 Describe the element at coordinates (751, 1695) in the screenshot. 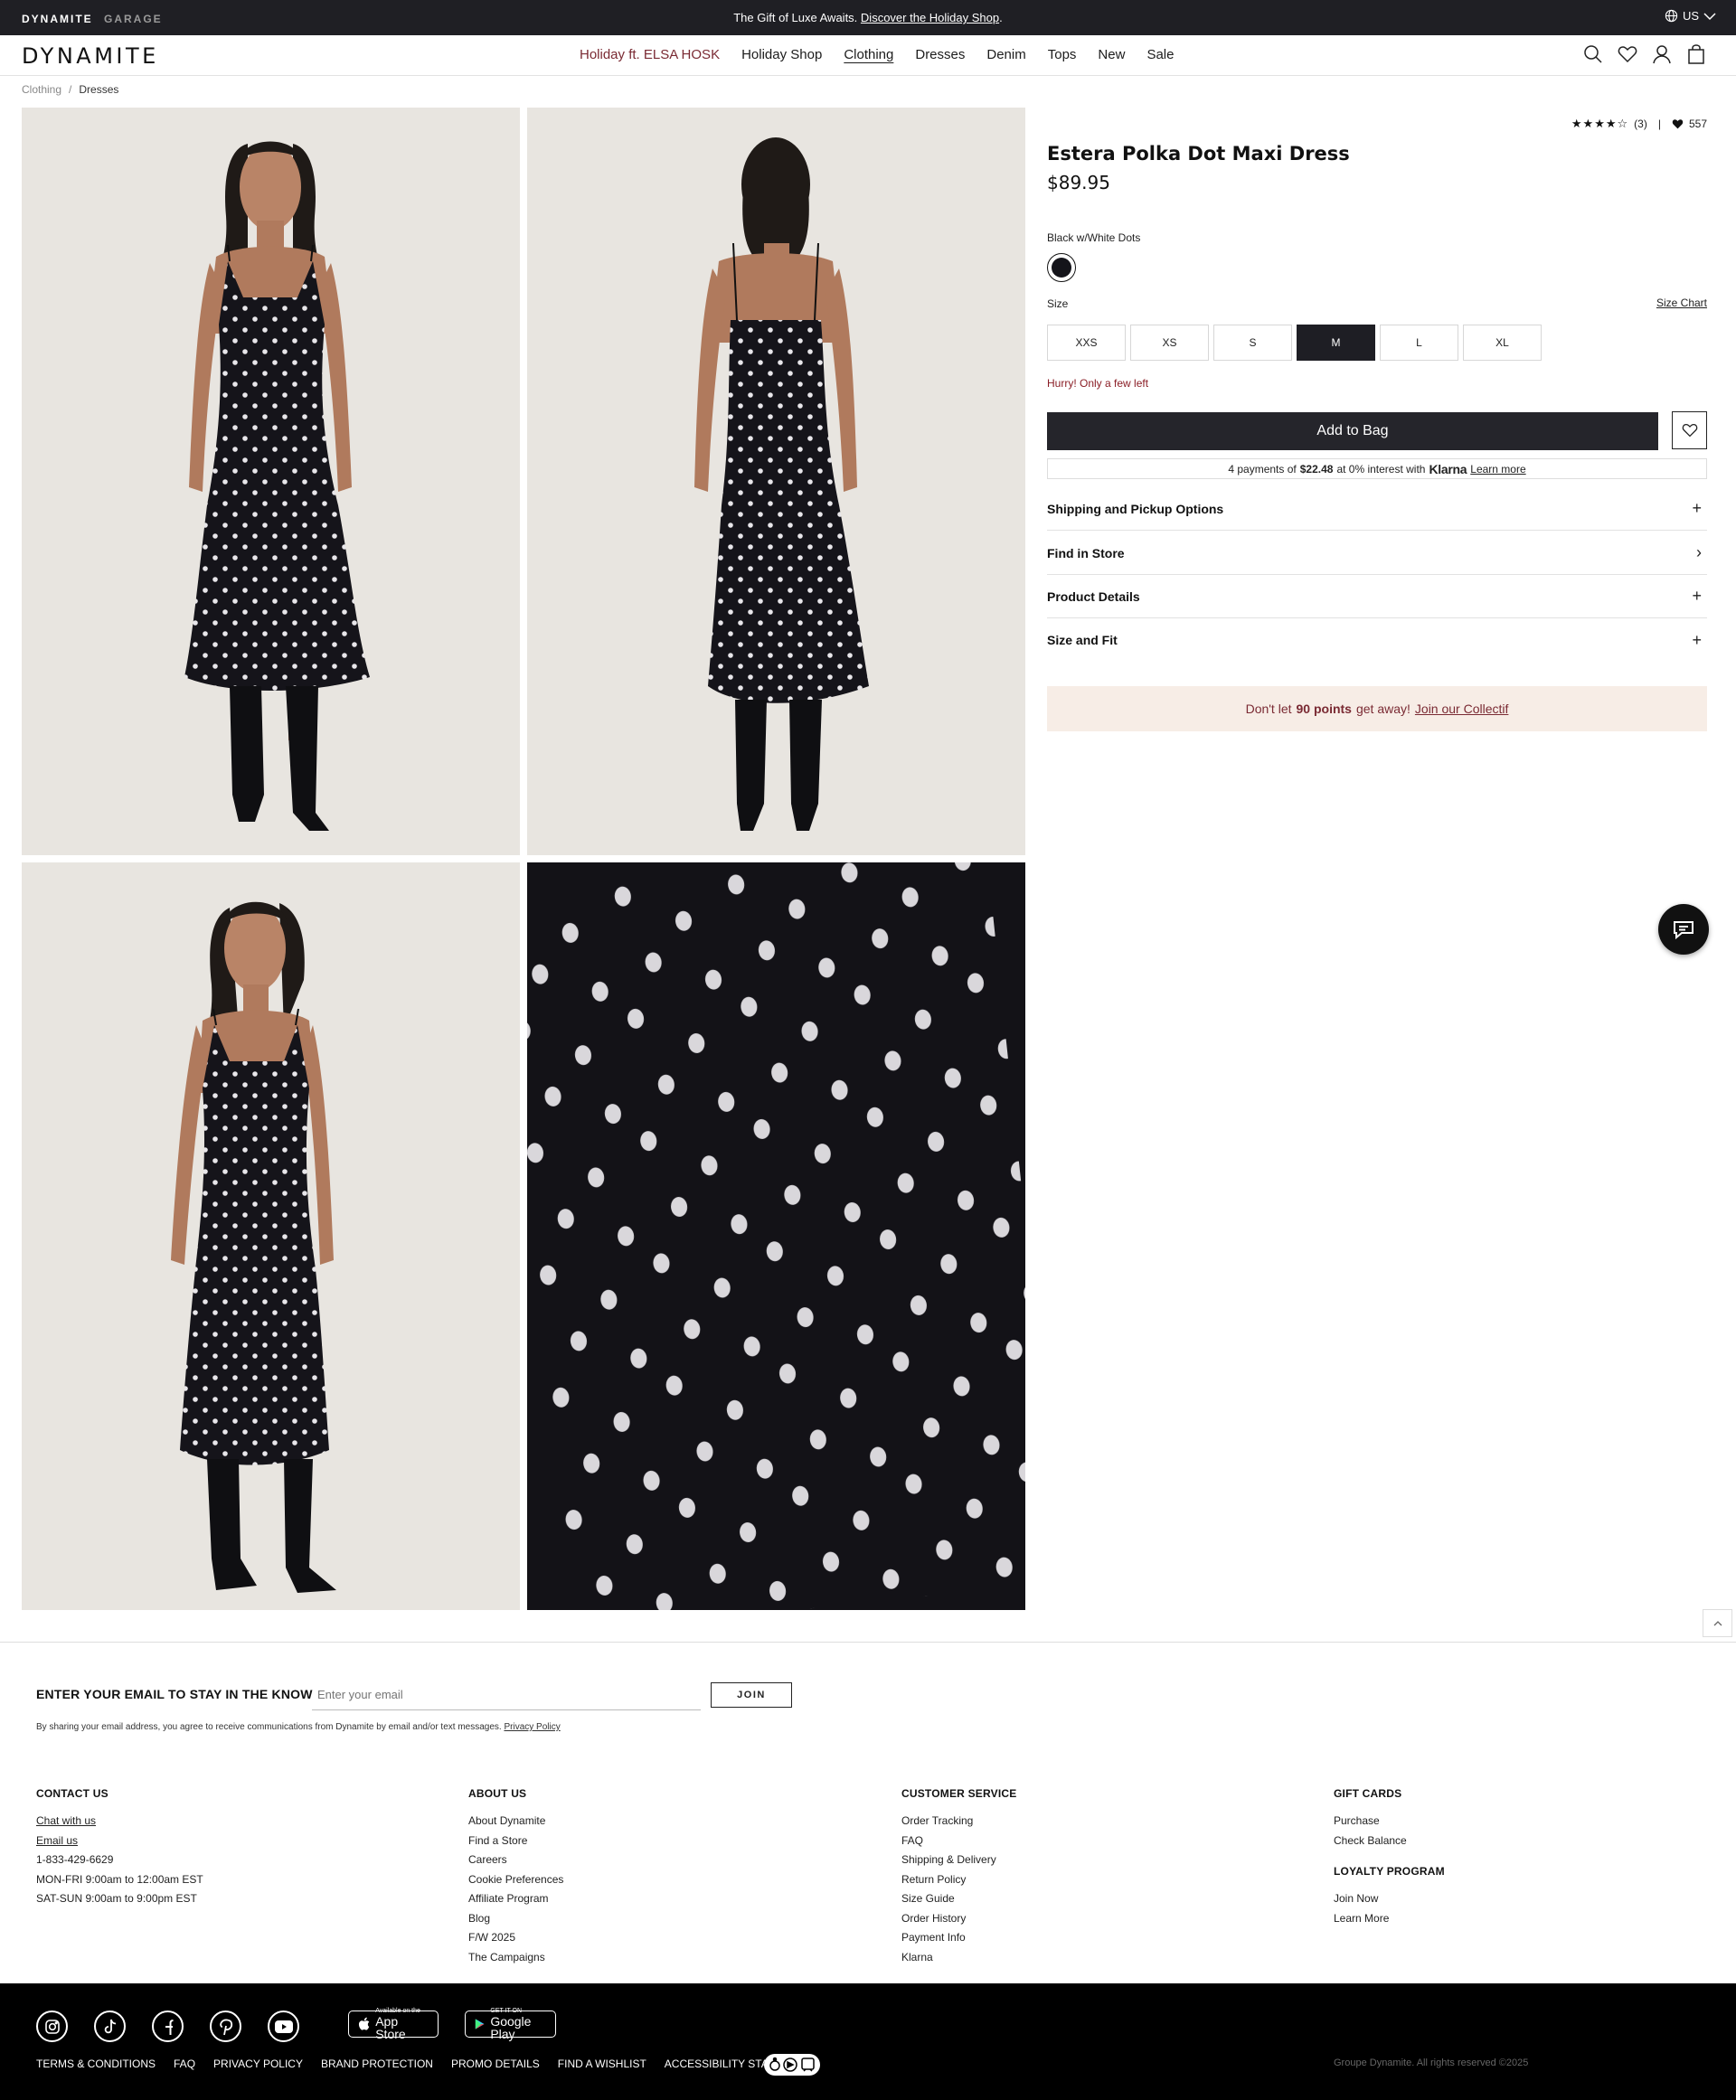

I see `newsletter-join-button: JOIN` at that location.